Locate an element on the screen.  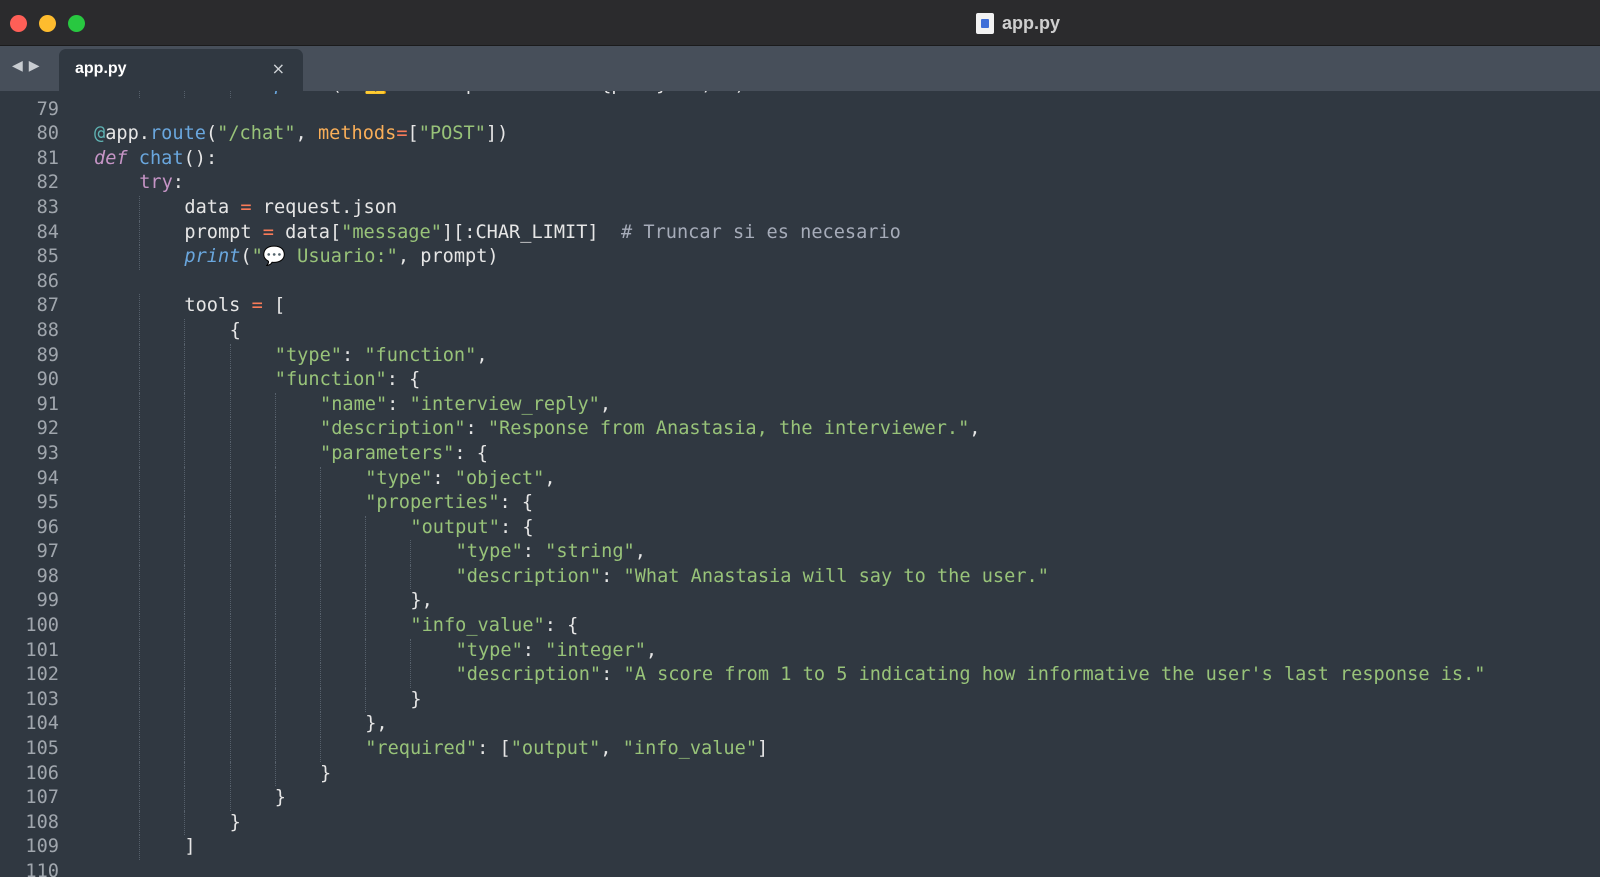
code-token: , is located at coordinates (640, 552).